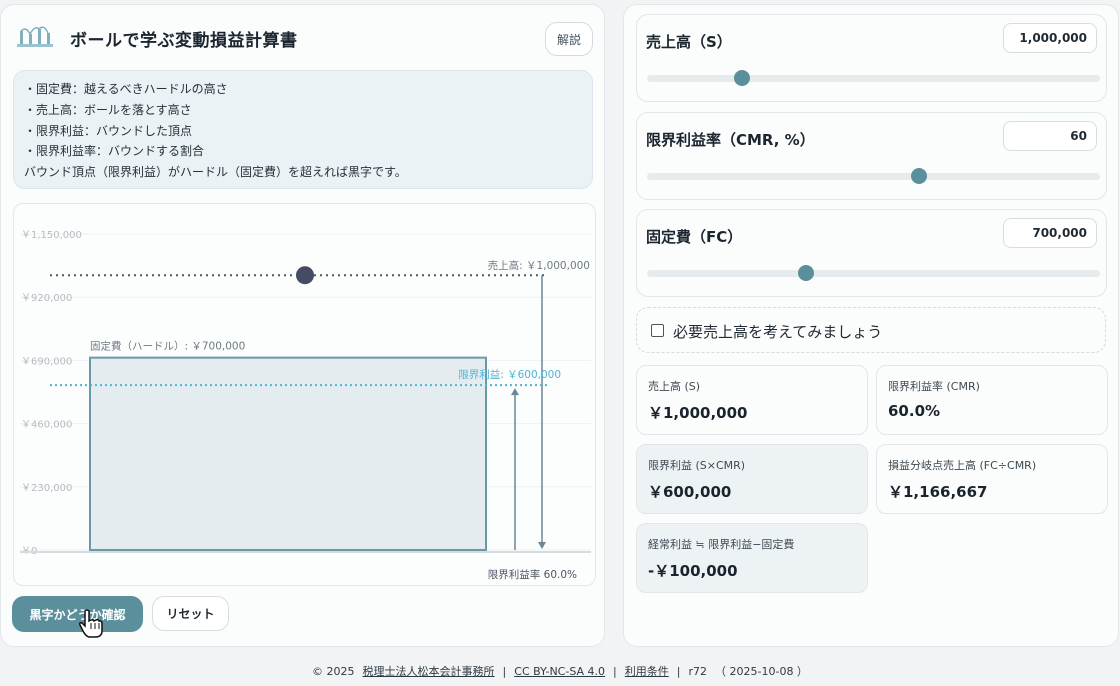 This screenshot has width=1120, height=686. I want to click on hand-cursor-icon, so click(91, 623).